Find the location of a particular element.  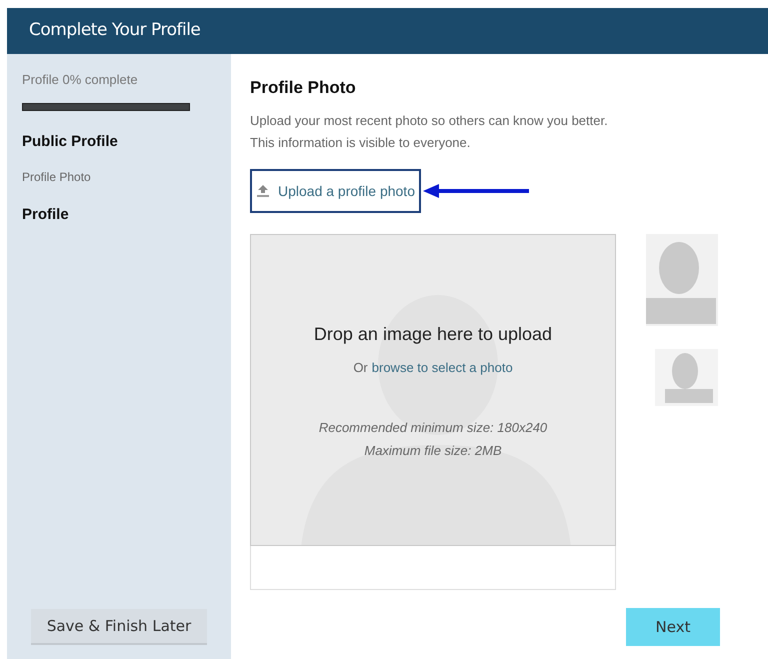

size-hint: Recommended minimum size: 180x240 is located at coordinates (433, 427).